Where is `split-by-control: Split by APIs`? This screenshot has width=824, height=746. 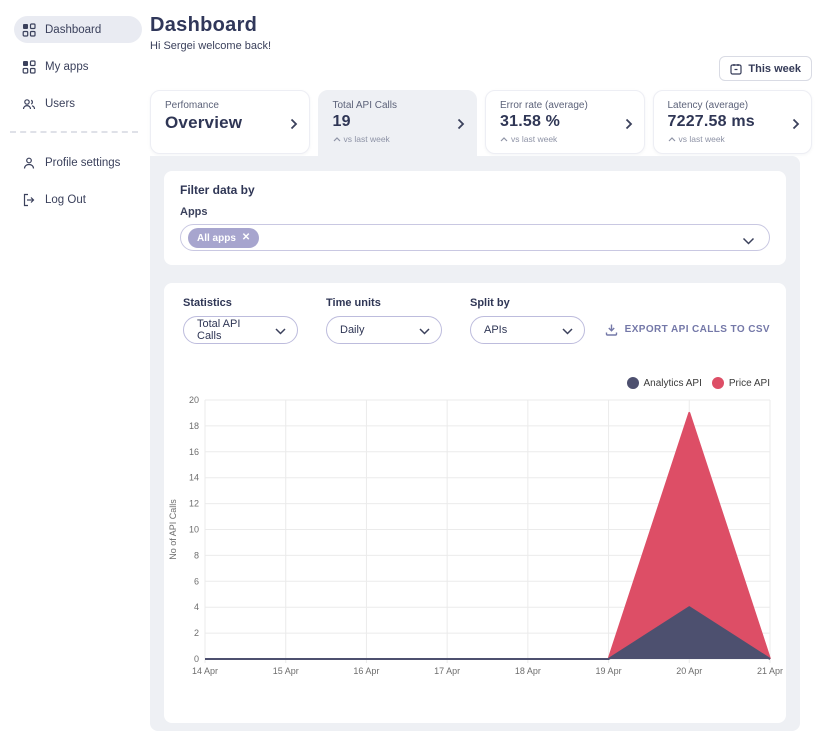
split-by-control: Split by APIs is located at coordinates (527, 320).